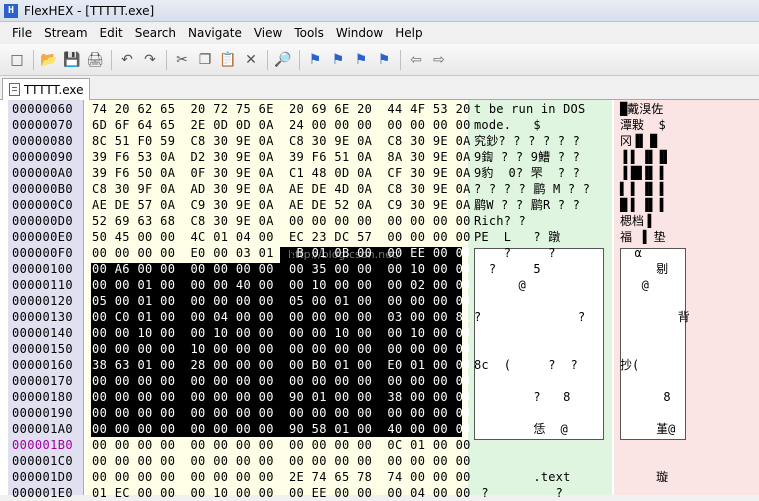  Describe the element at coordinates (542, 109) in the screenshot. I see `ascii-row: t be run in DOS` at that location.